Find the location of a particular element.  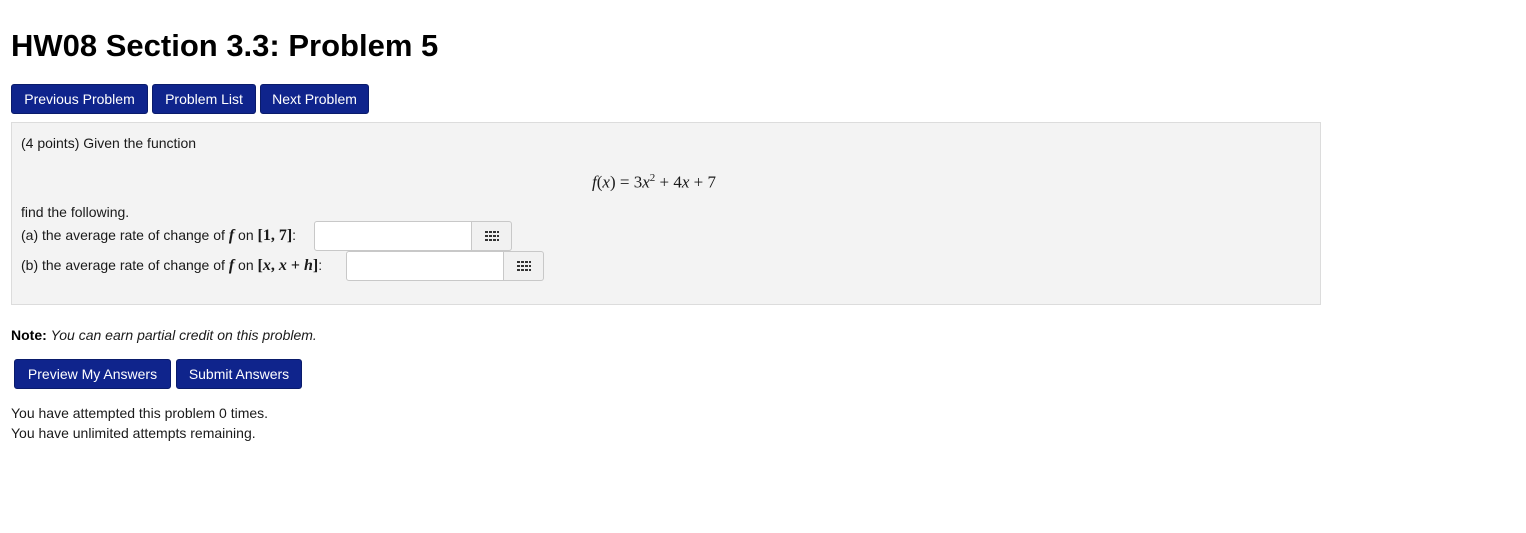

part-a-equation-editor-button is located at coordinates (492, 236).